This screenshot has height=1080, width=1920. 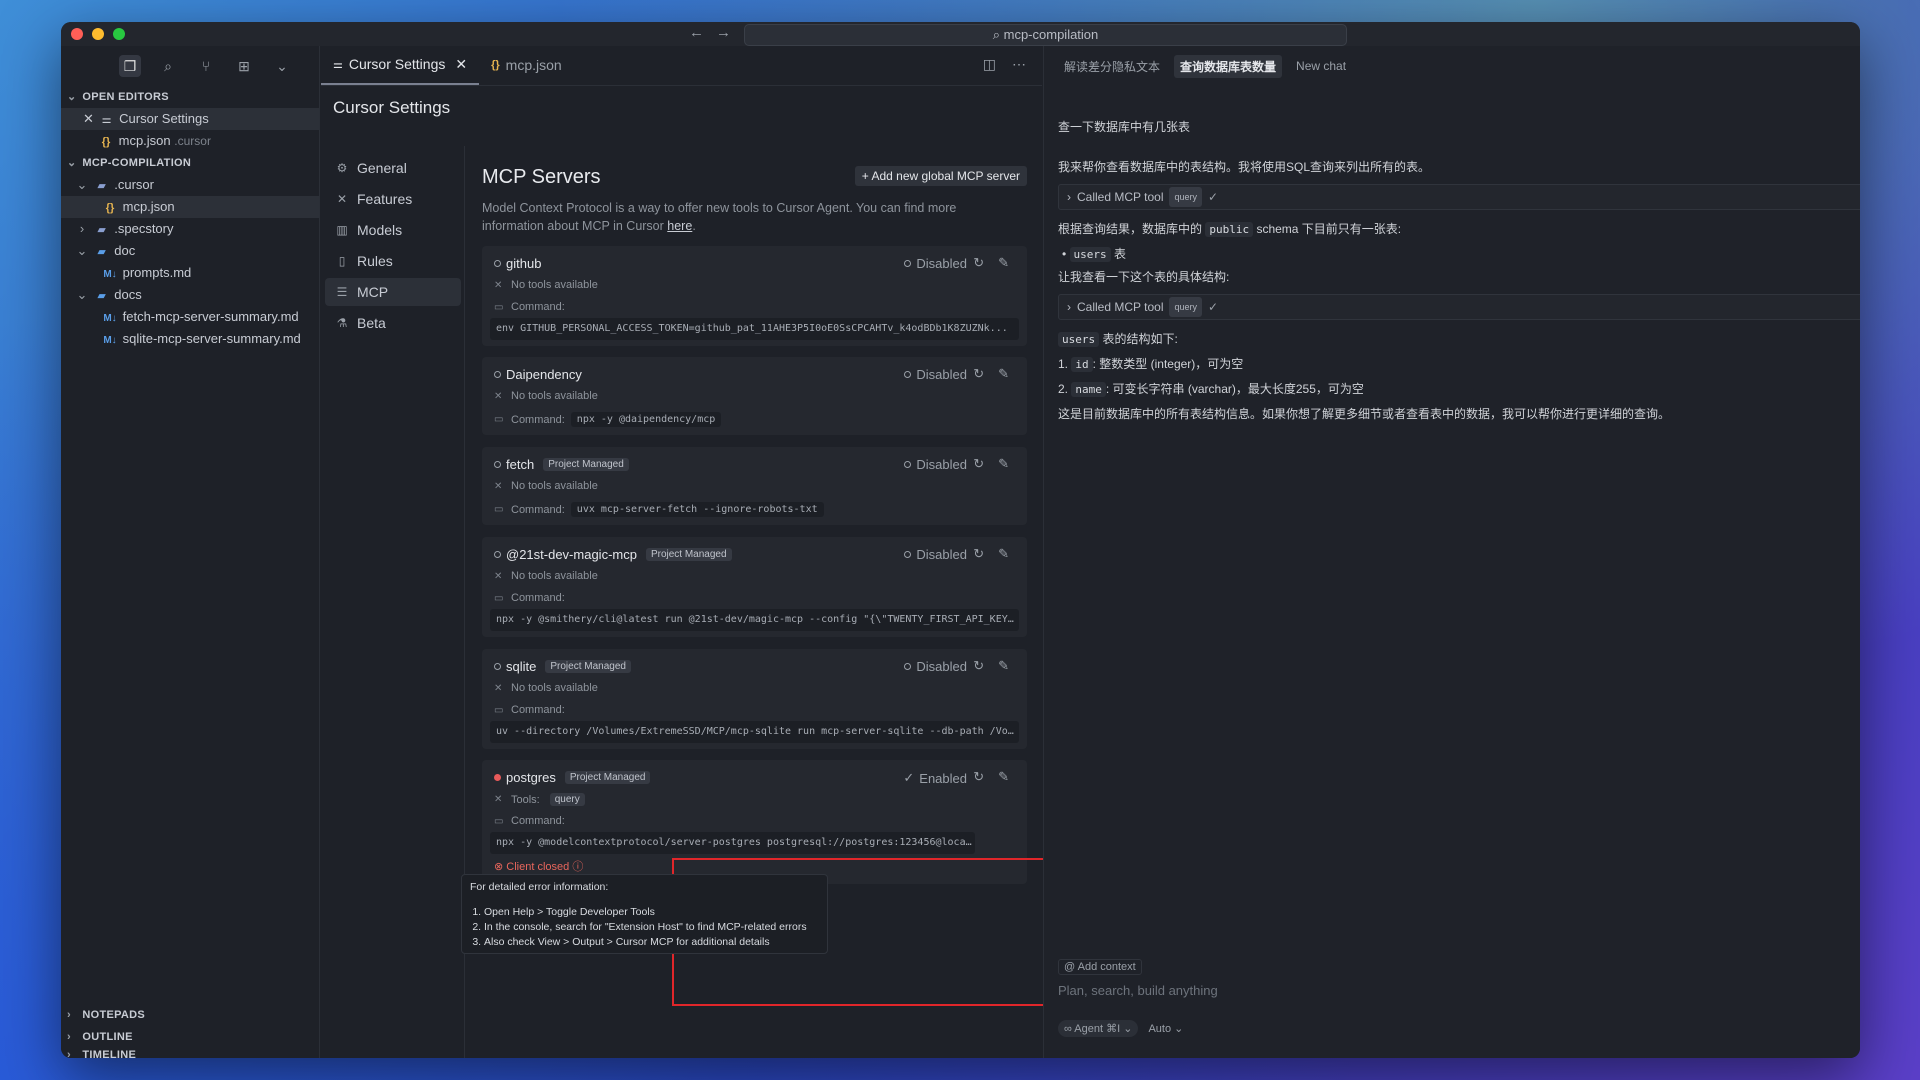 What do you see at coordinates (1004, 64) in the screenshot?
I see `editor-actions: ◫ ⋯` at bounding box center [1004, 64].